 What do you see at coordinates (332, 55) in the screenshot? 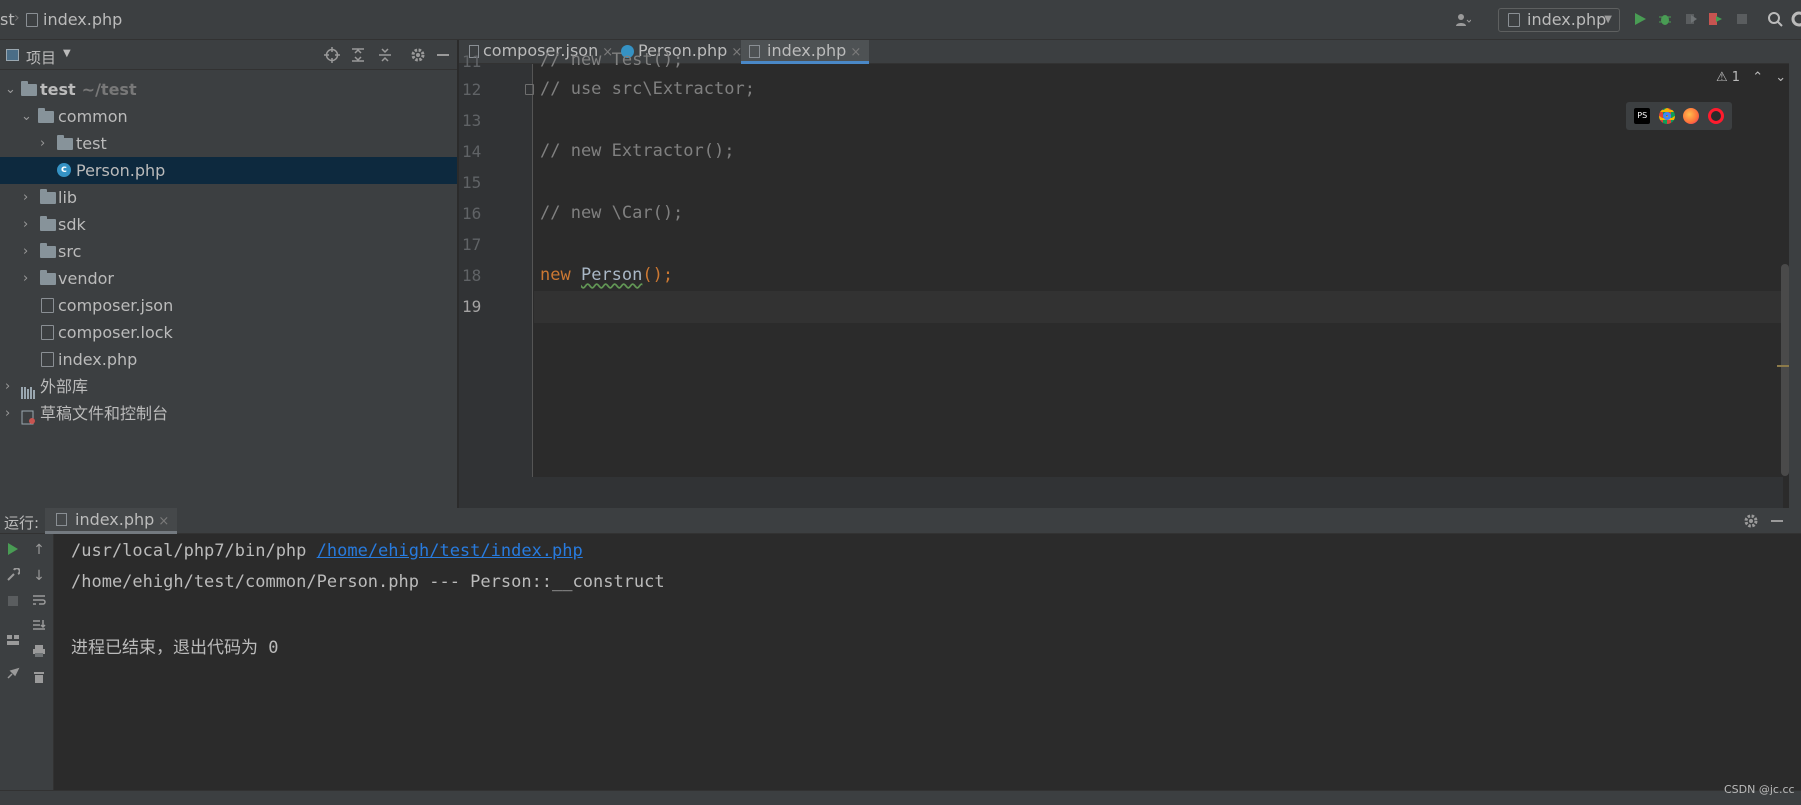
I see `locate-icon` at bounding box center [332, 55].